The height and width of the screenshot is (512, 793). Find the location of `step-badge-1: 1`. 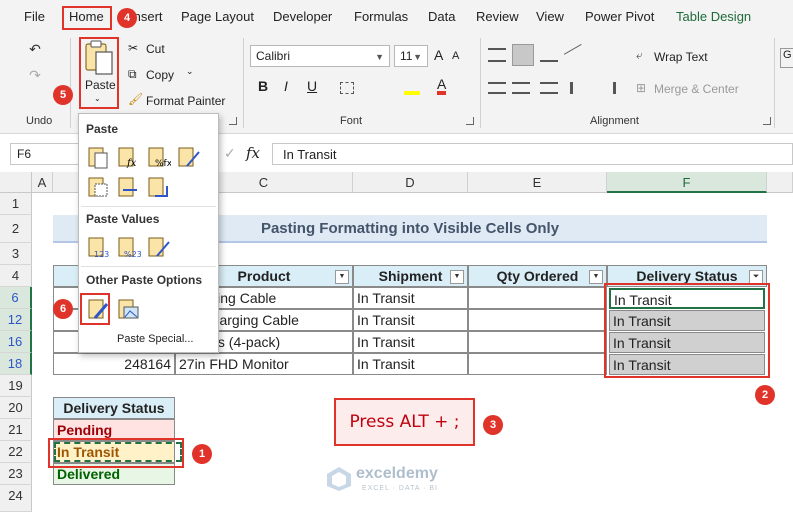

step-badge-1: 1 is located at coordinates (202, 454).